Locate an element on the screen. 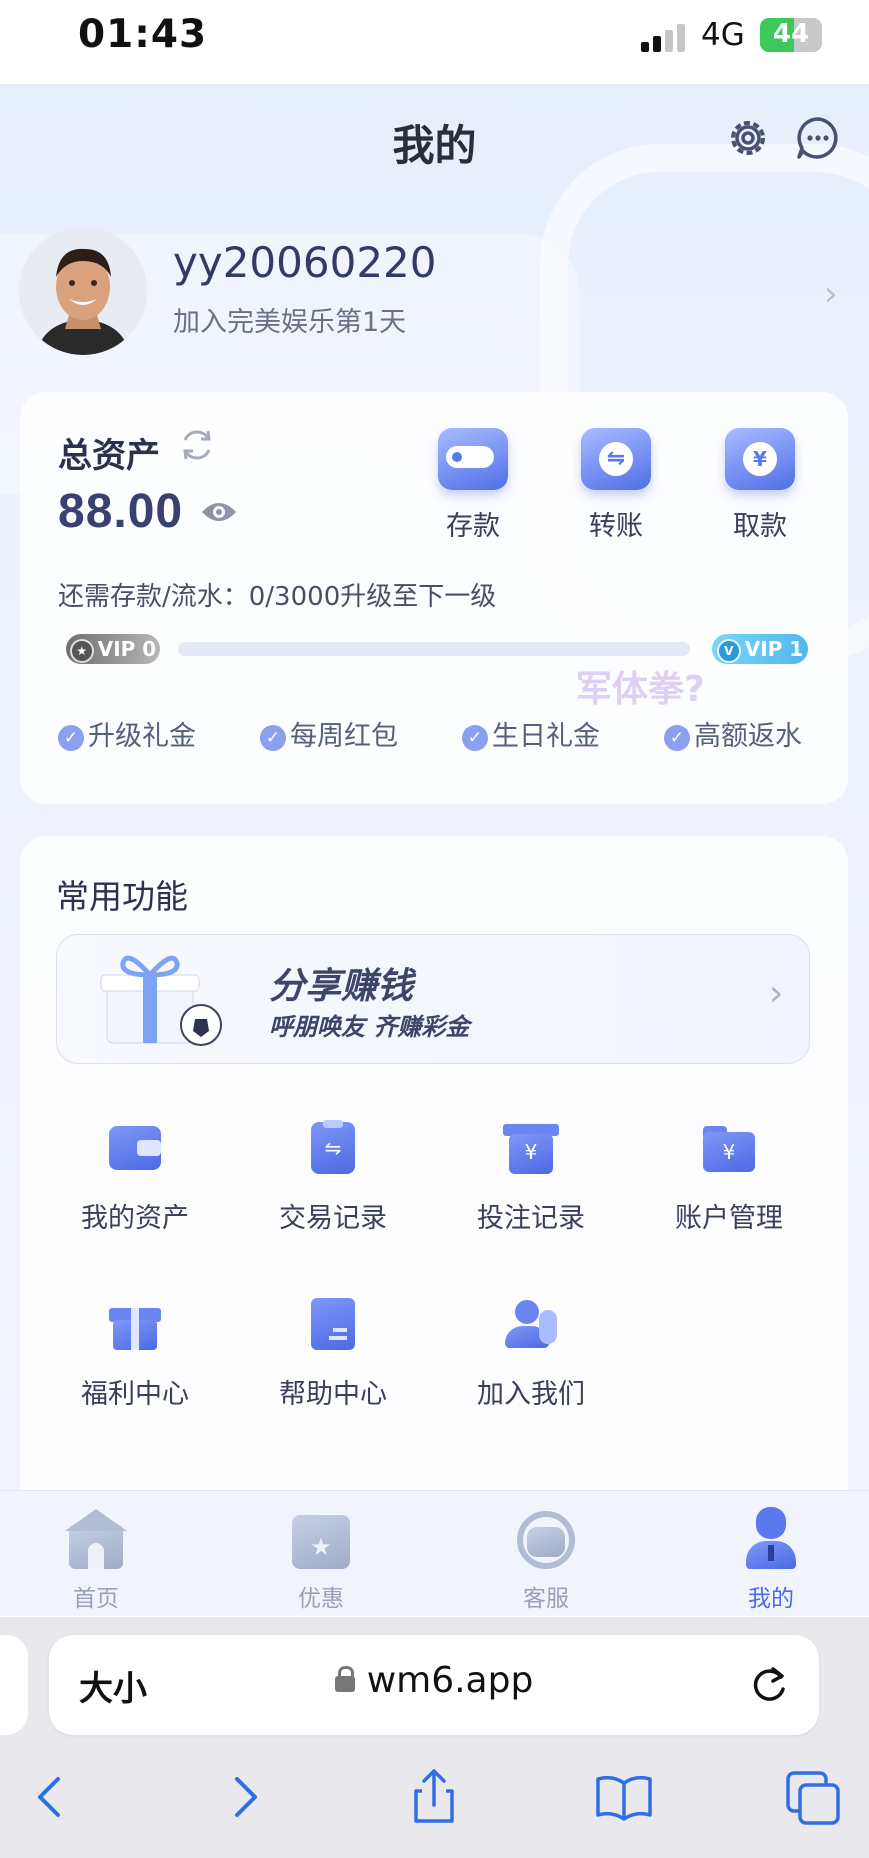  help-center-button: 帮助中心 is located at coordinates (333, 1353).